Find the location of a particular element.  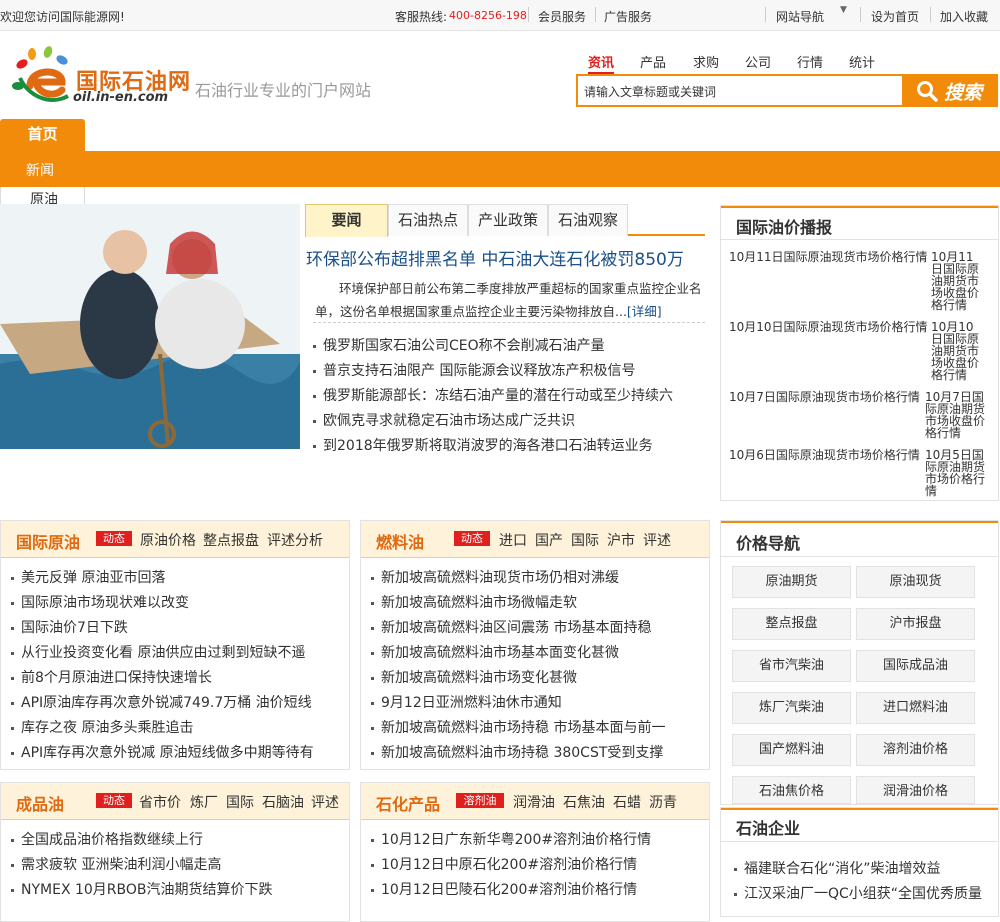

fuel-title: 燃料油 is located at coordinates (400, 541).